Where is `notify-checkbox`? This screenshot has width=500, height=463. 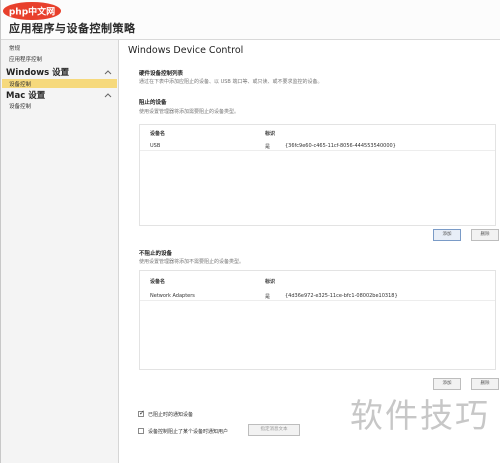
notify-checkbox is located at coordinates (141, 413).